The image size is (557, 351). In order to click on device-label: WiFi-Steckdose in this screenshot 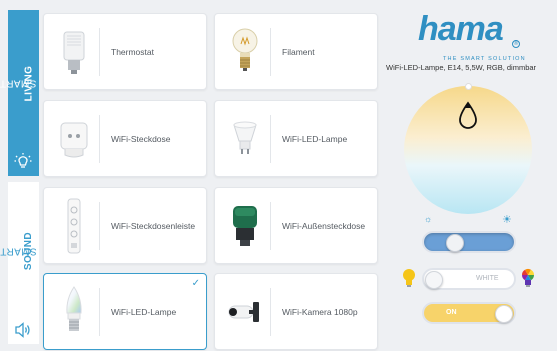, I will do `click(141, 138)`.